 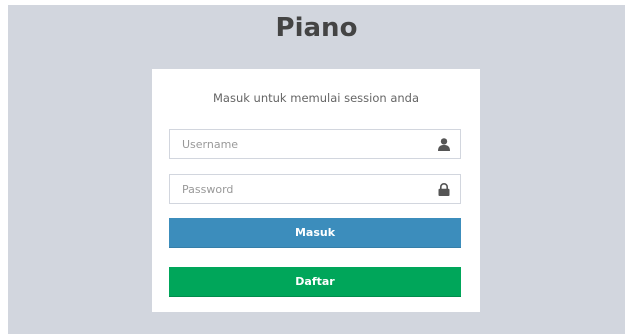 I want to click on login-box-message: Masuk untuk memulai session anda, so click(x=316, y=98).